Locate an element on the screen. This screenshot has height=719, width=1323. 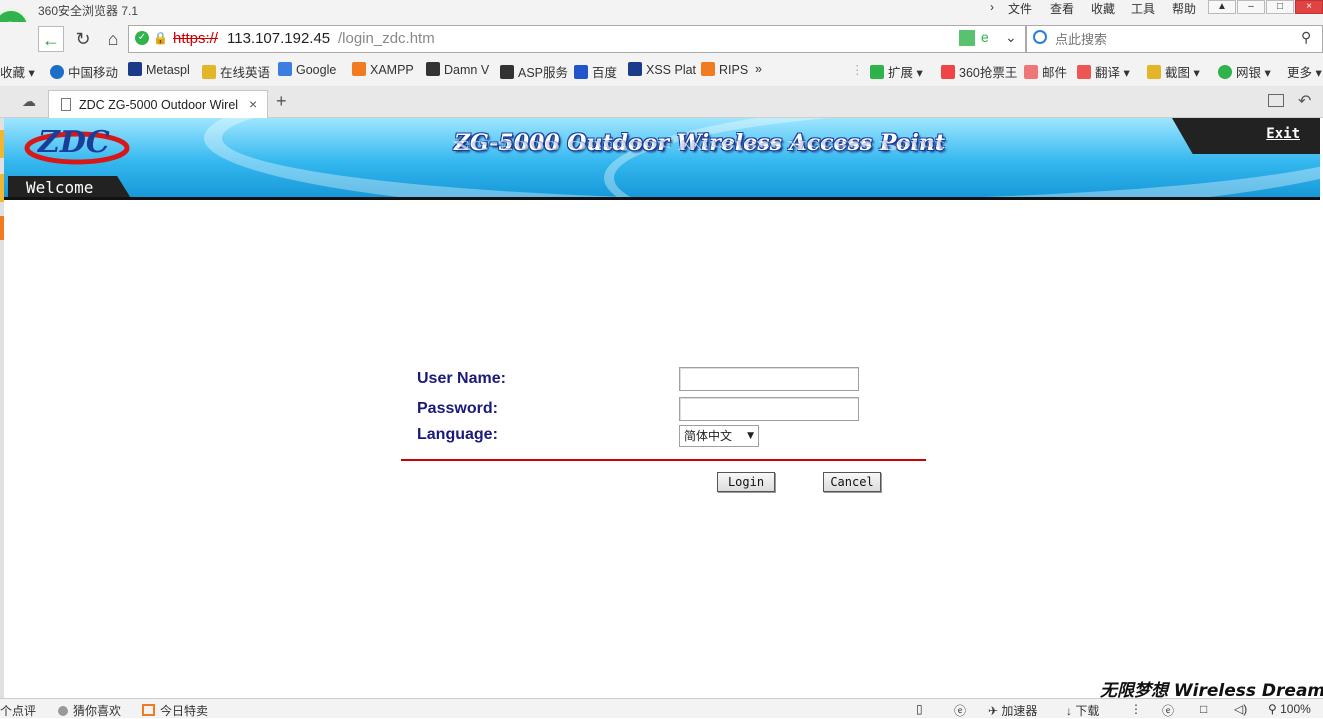
ext-screenshot: 截图 ▾ is located at coordinates (1173, 71).